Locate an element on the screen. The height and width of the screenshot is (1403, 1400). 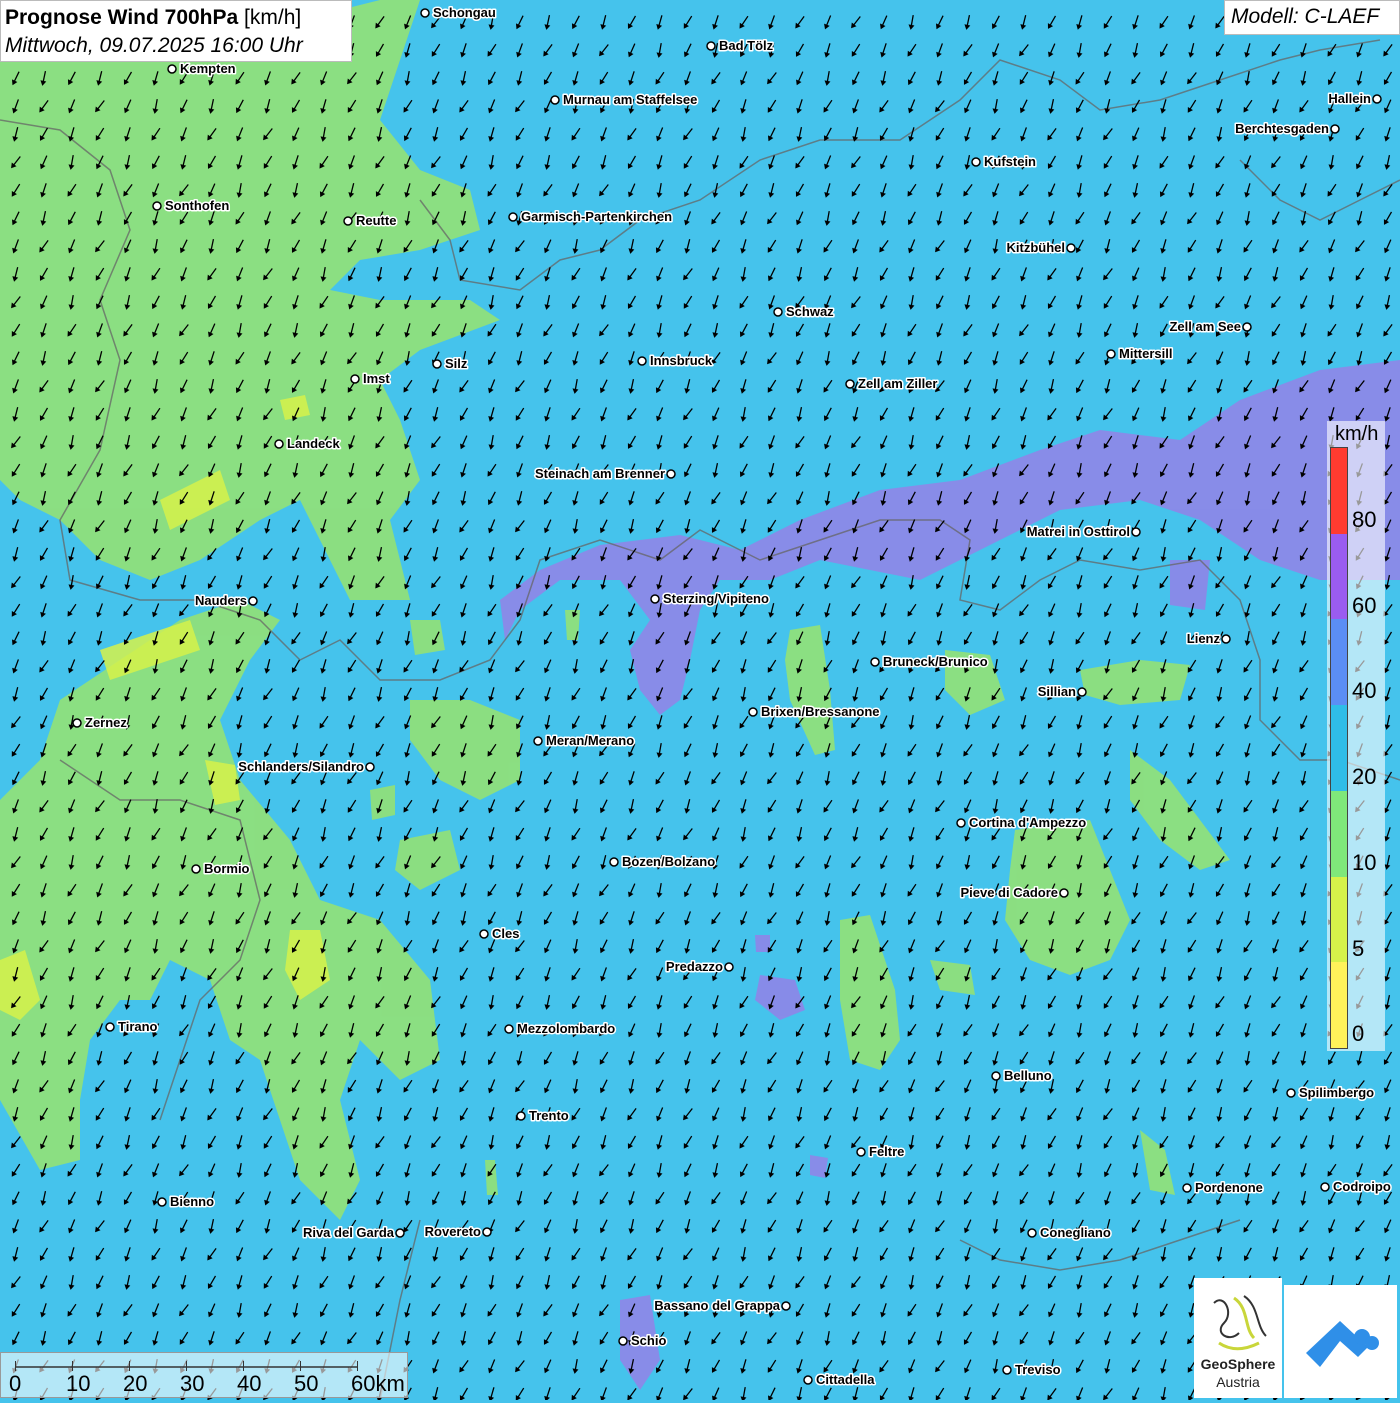
city-label: Imst is located at coordinates (376, 378).